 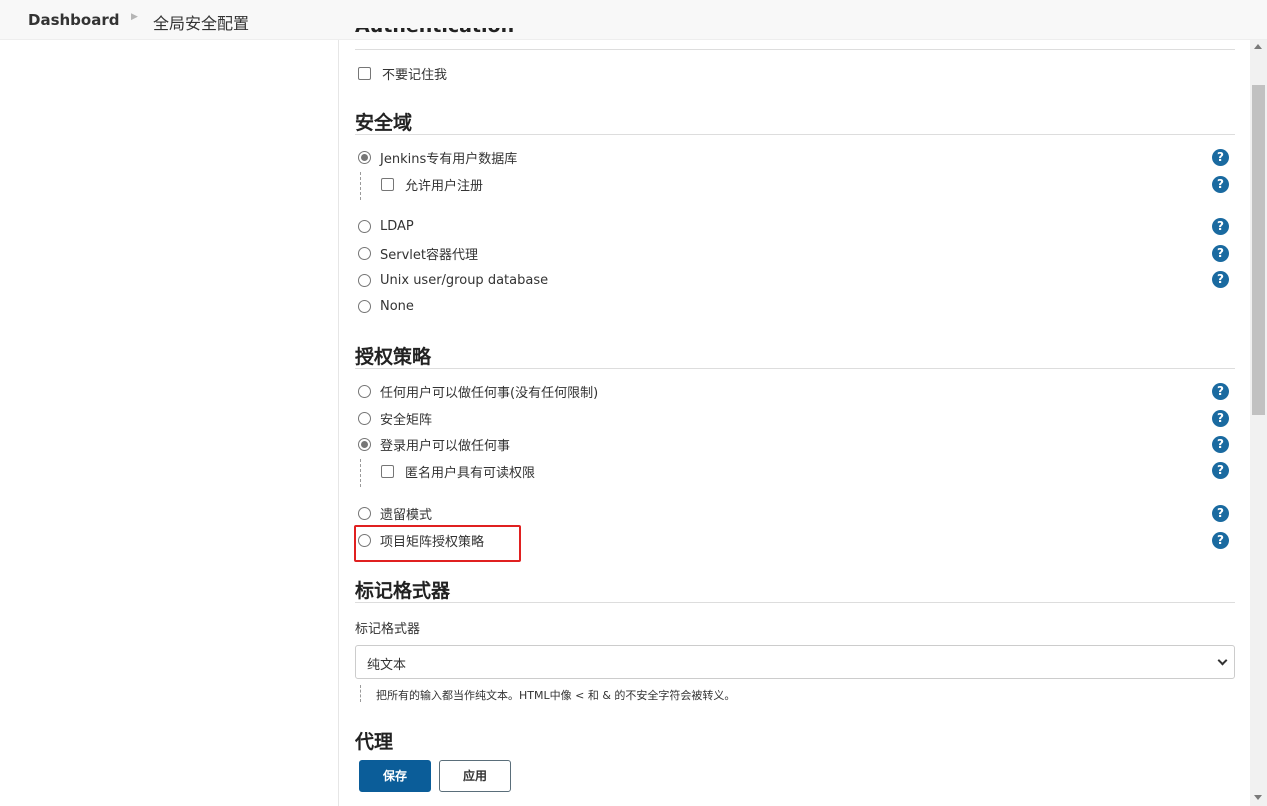 What do you see at coordinates (364, 226) in the screenshot?
I see `realm-ldap-radio` at bounding box center [364, 226].